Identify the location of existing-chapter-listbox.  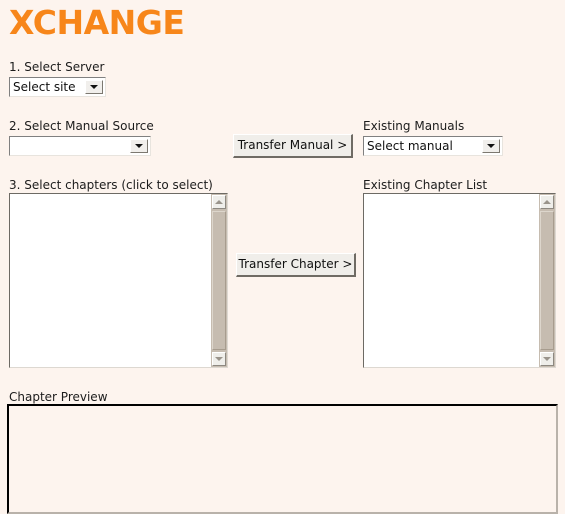
(459, 280).